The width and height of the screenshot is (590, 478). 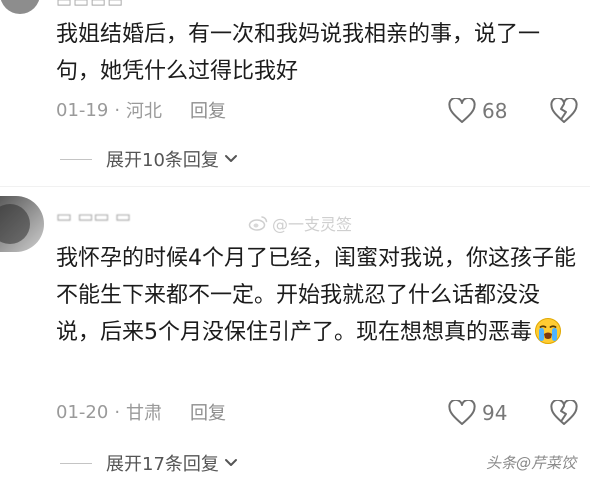 What do you see at coordinates (82, 412) in the screenshot?
I see `comment-date: 01-20` at bounding box center [82, 412].